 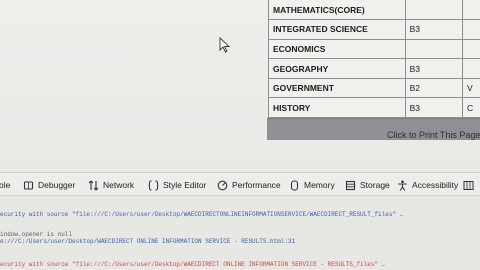 What do you see at coordinates (375, 185) in the screenshot?
I see `tab-label: Storage` at bounding box center [375, 185].